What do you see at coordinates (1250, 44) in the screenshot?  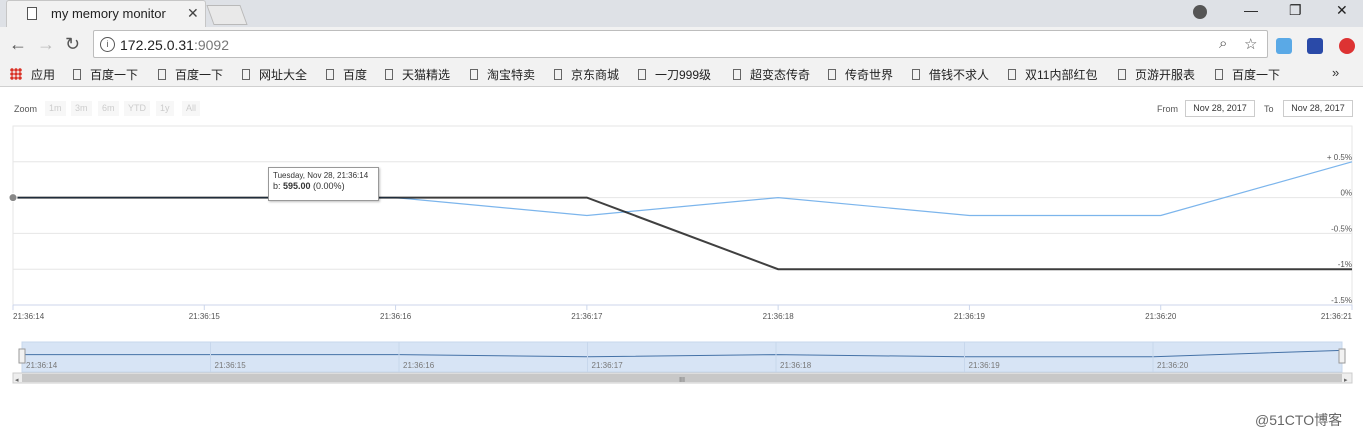 I see `bookmark-star-icon: ☆` at bounding box center [1250, 44].